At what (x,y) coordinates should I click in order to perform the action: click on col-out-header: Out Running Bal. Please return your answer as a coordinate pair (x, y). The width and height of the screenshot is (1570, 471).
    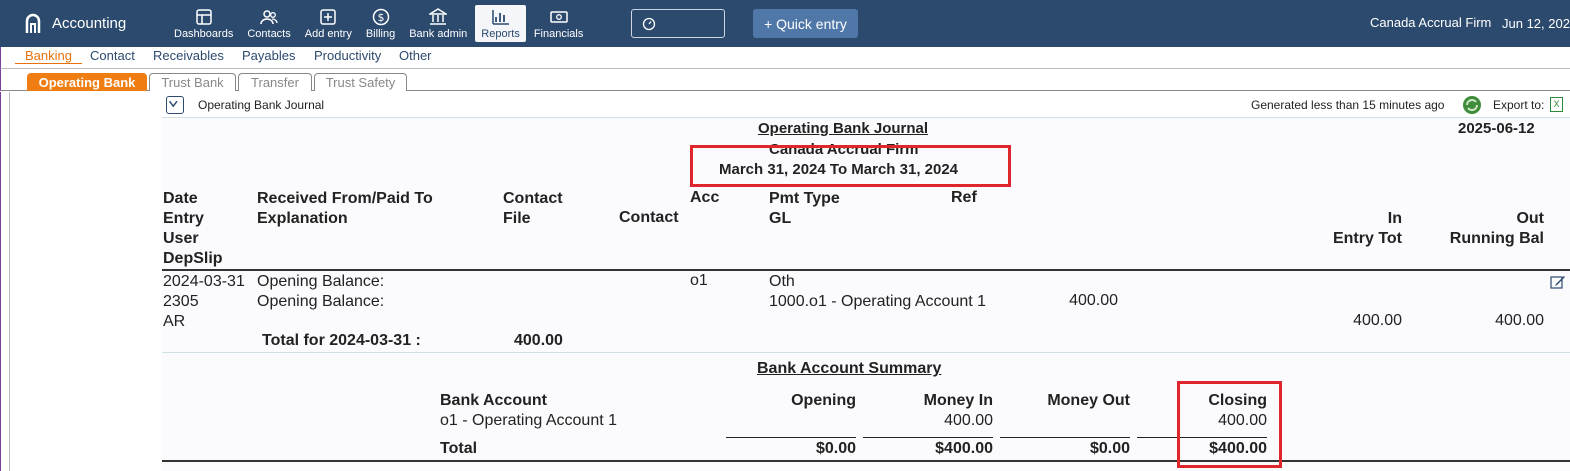
    Looking at the image, I should click on (1483, 229).